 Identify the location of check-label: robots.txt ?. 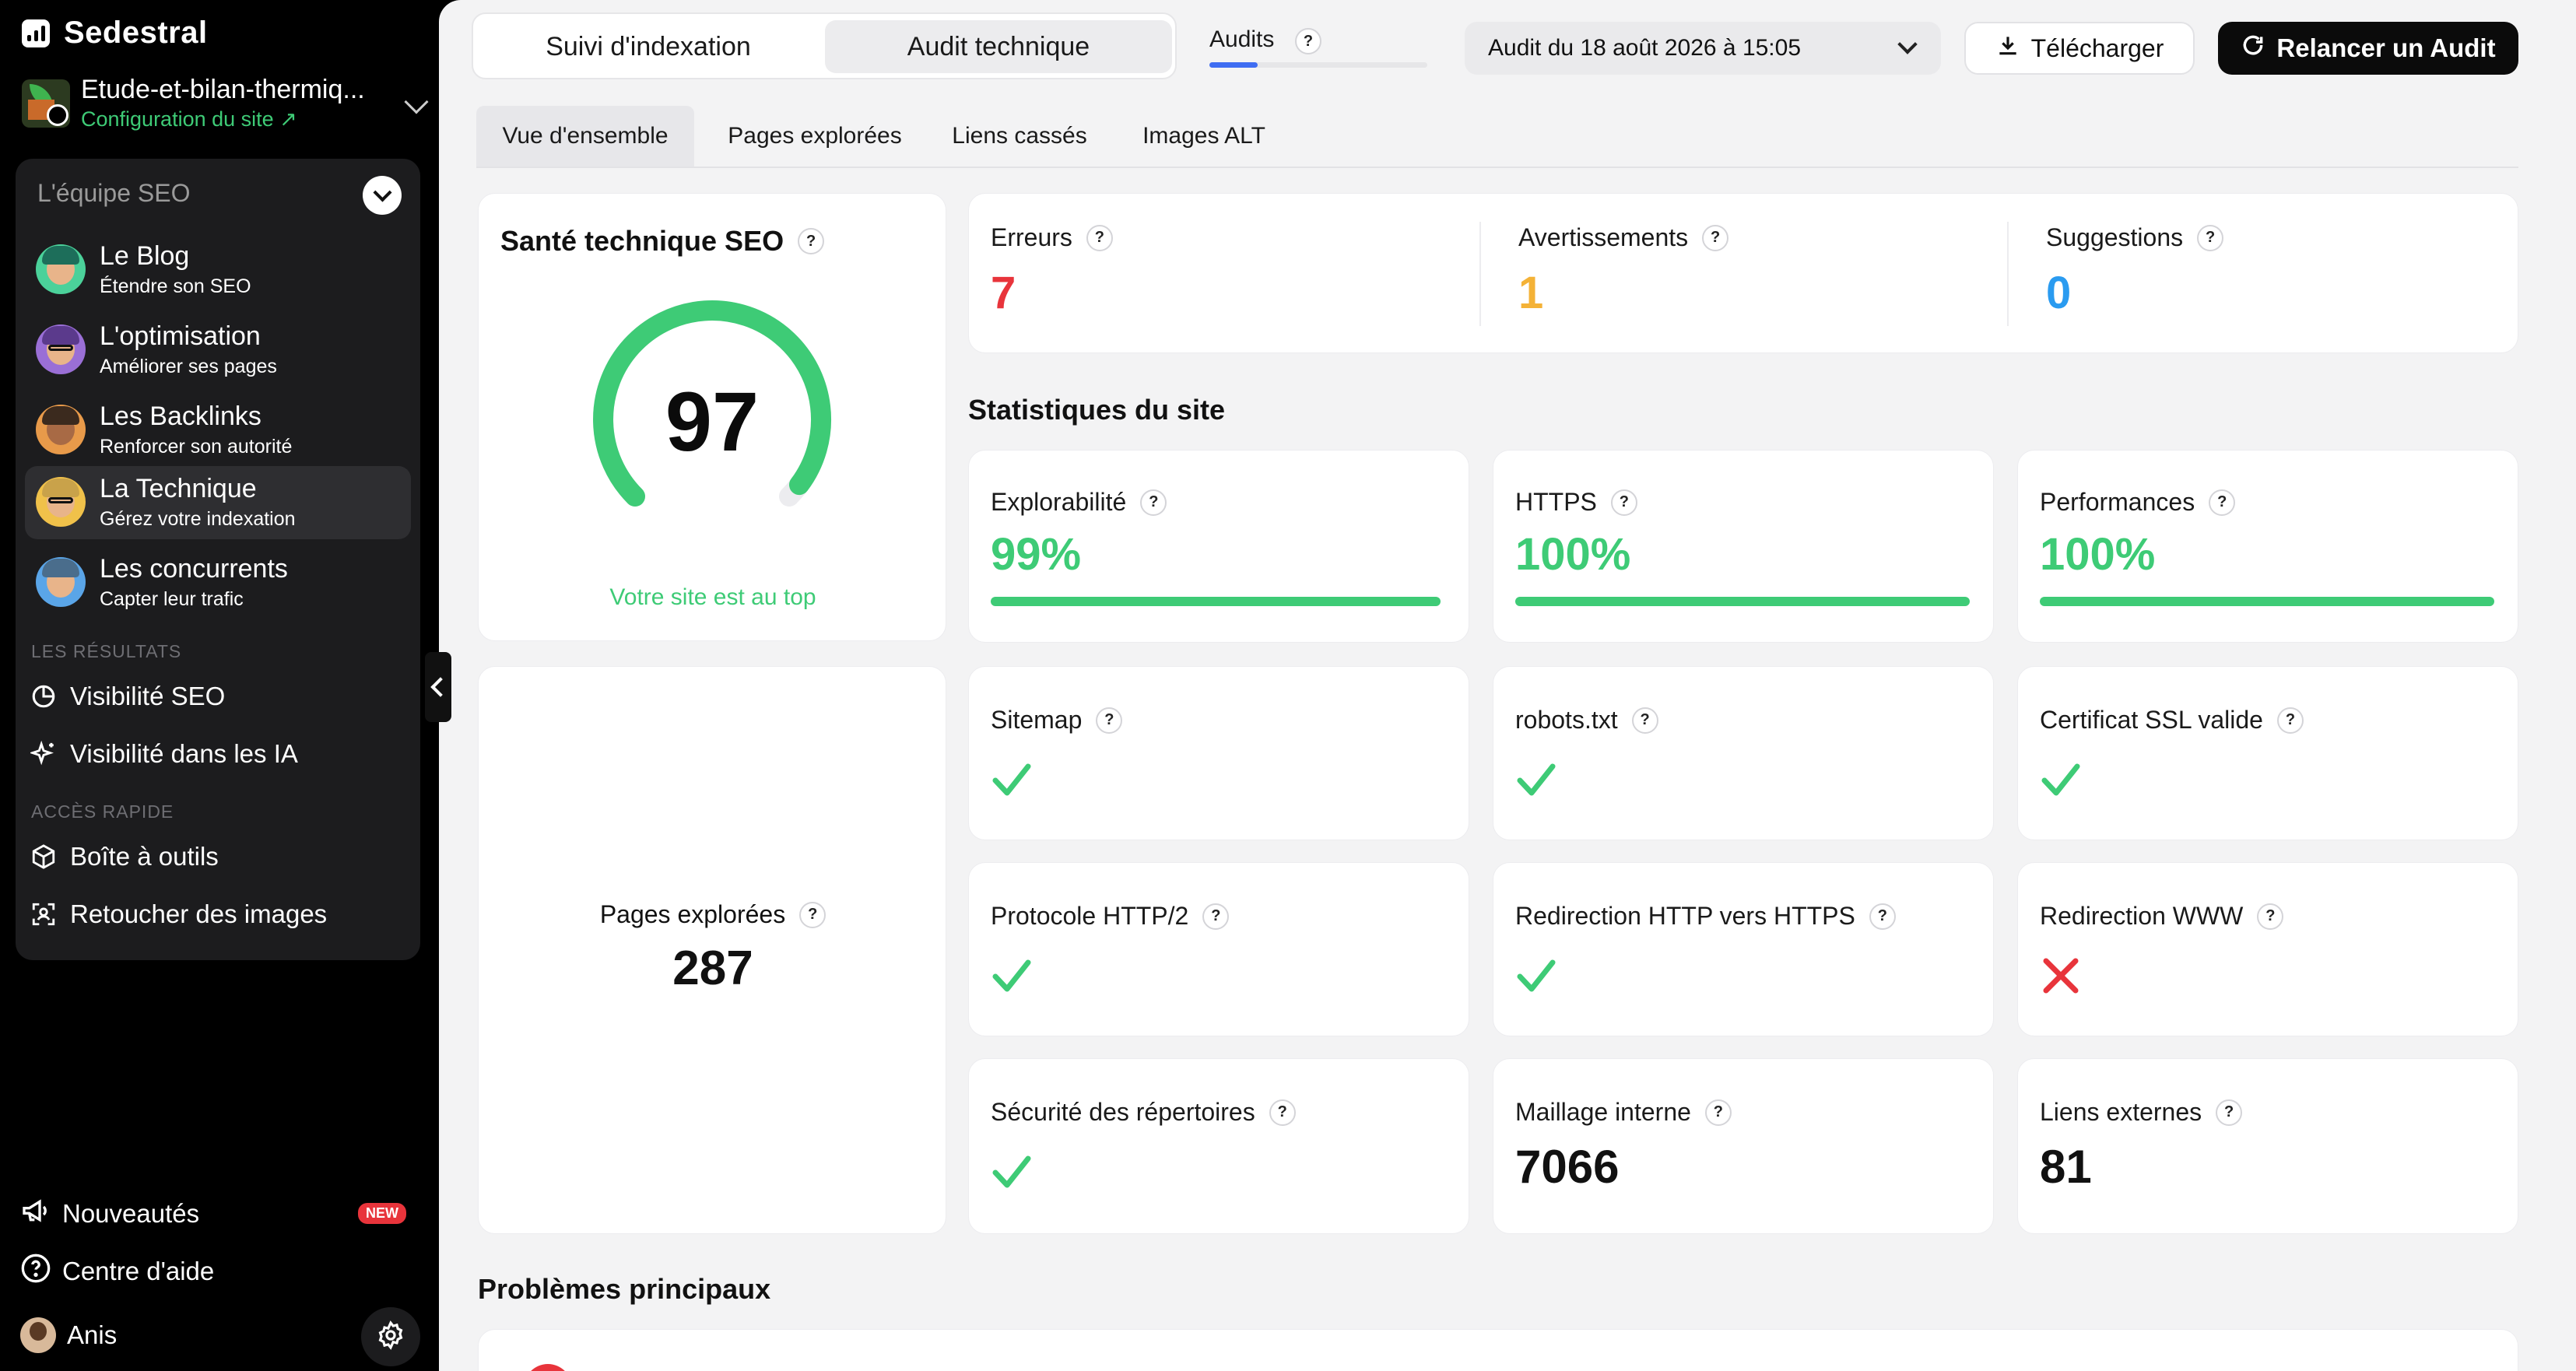
(1587, 720).